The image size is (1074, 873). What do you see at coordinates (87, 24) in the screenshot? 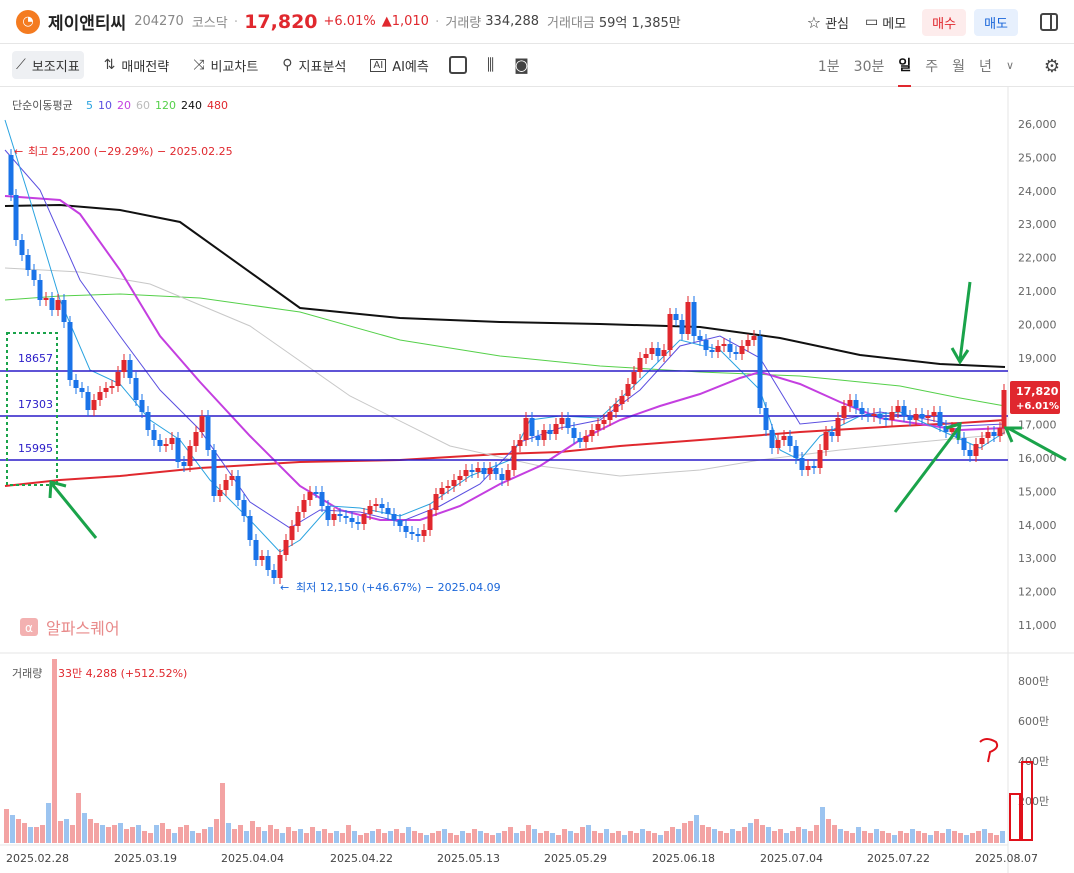
I see `stock-name: 제이앤티씨` at bounding box center [87, 24].